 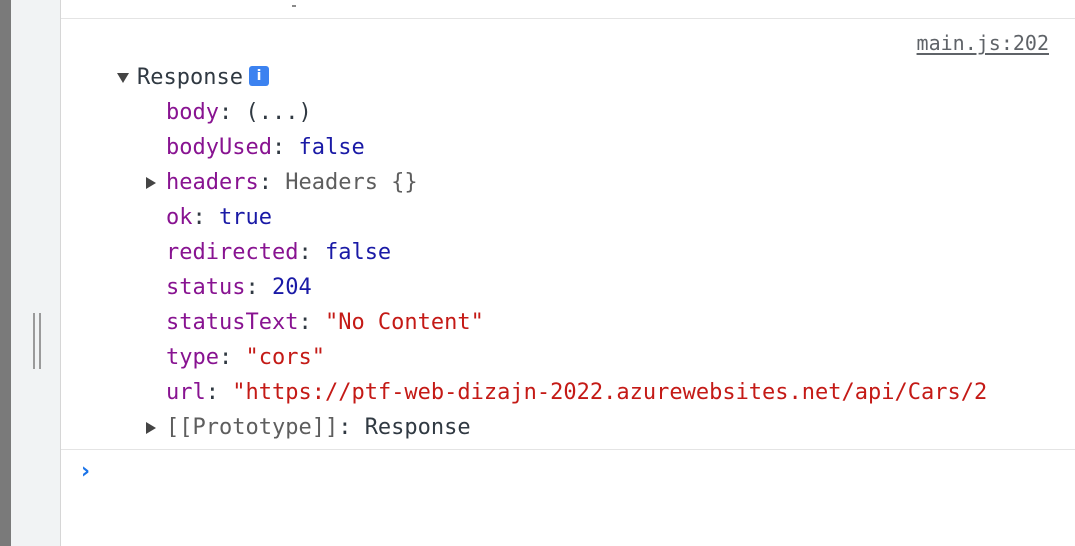 What do you see at coordinates (351, 182) in the screenshot?
I see `property-value: Headers {}` at bounding box center [351, 182].